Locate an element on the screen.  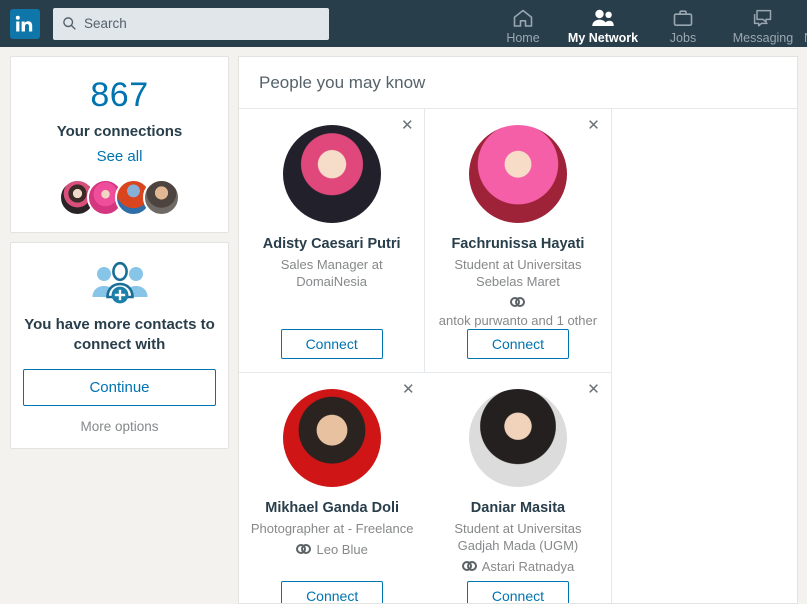
connection-avatar-stack is located at coordinates (119, 197).